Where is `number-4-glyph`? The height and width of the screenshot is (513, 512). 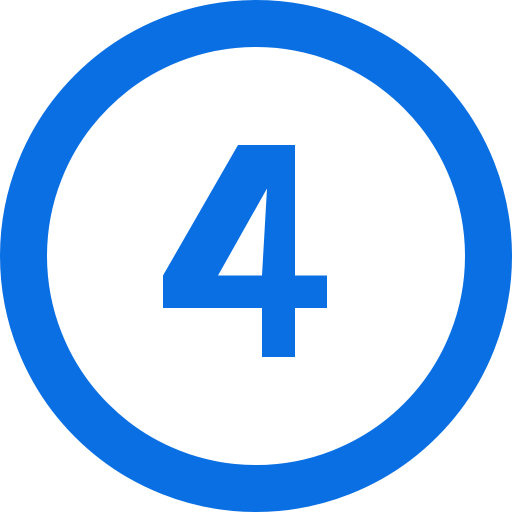
number-4-glyph is located at coordinates (245, 251).